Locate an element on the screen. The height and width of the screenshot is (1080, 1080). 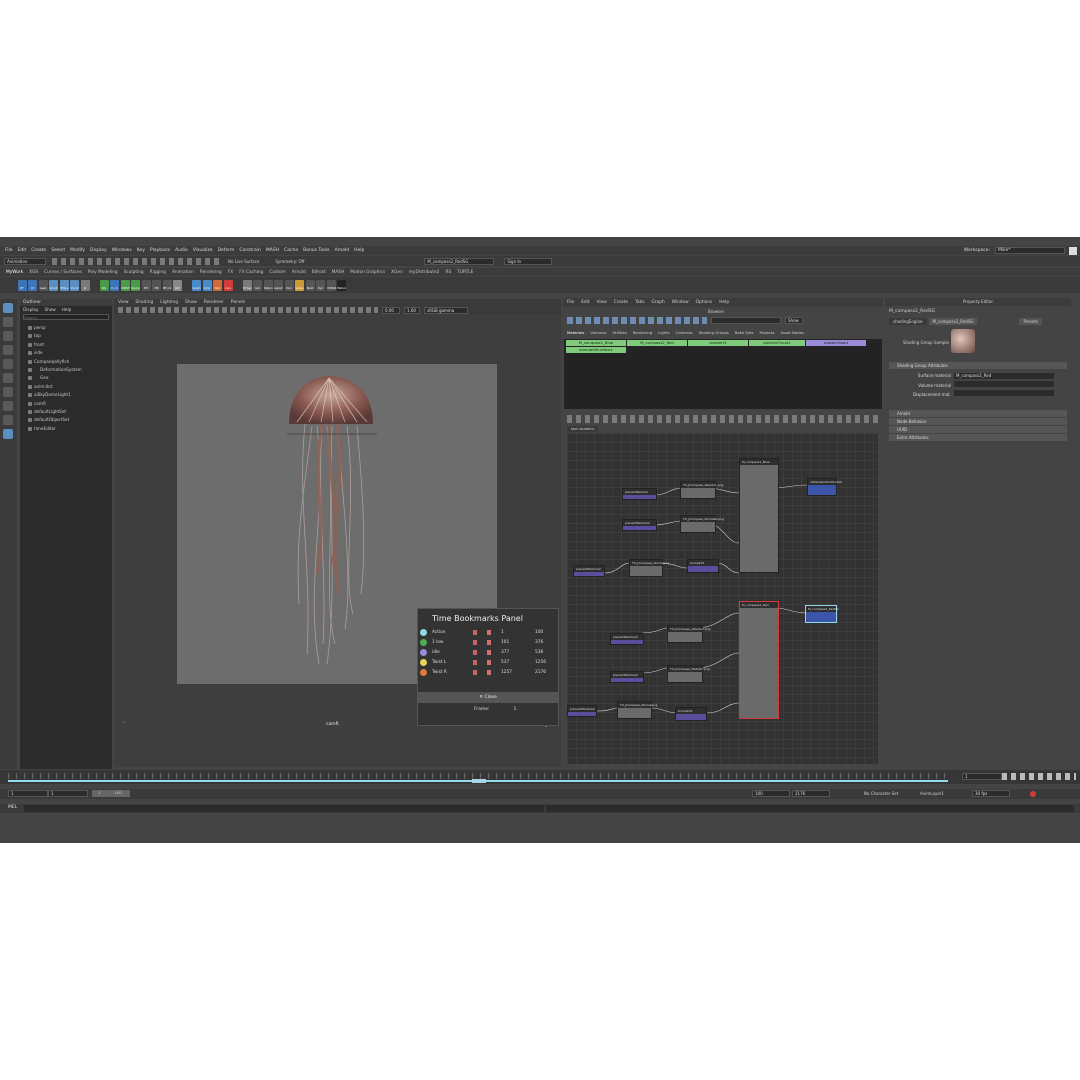
shader-node-selected: M_compass2_Red is located at coordinates (759, 660).